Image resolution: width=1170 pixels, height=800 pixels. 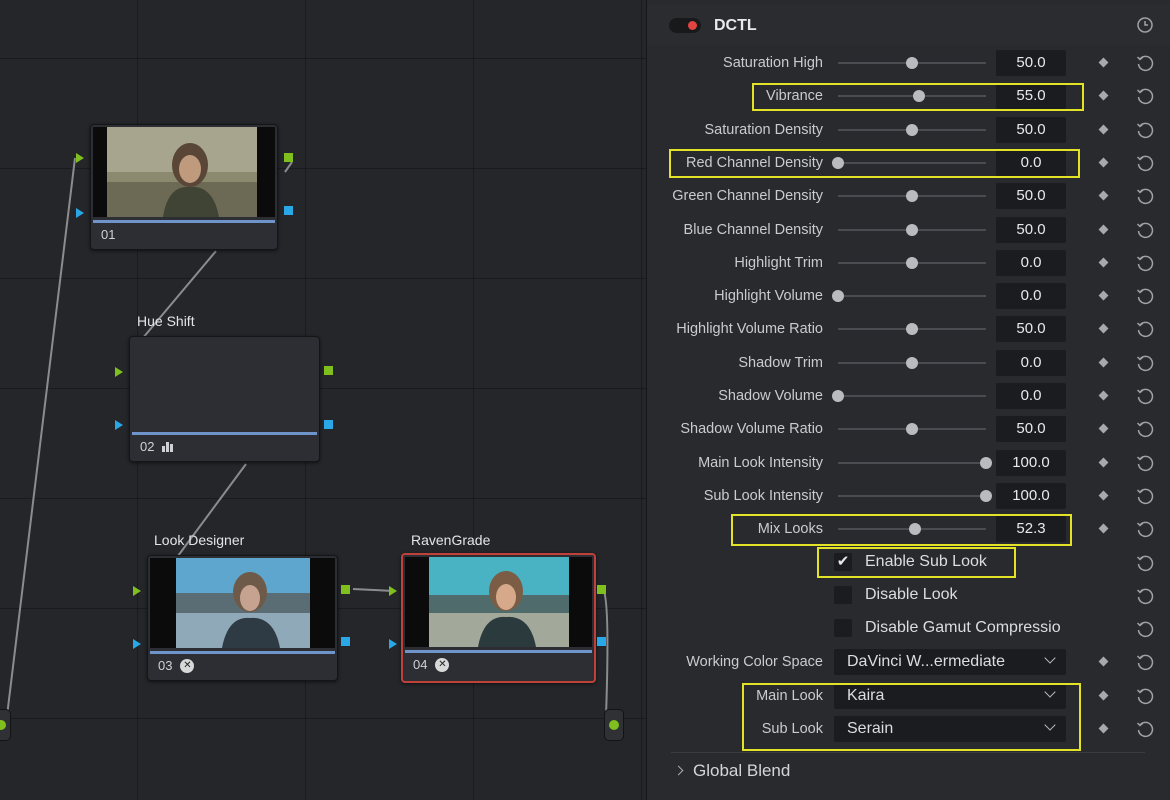 I want to click on node-03-alpha-input, so click(x=137, y=644).